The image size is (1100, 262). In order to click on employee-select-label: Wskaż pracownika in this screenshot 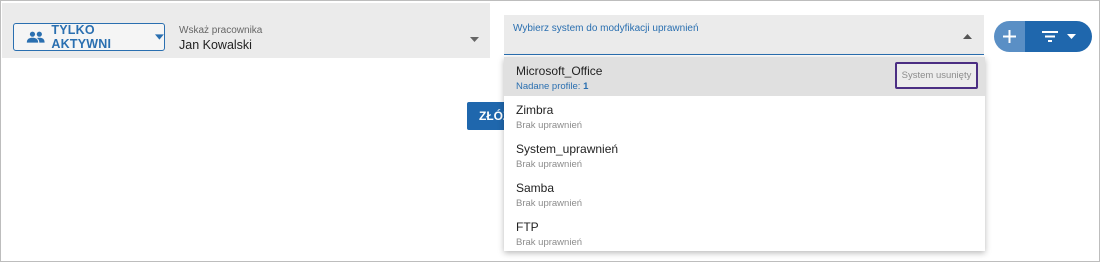, I will do `click(221, 30)`.